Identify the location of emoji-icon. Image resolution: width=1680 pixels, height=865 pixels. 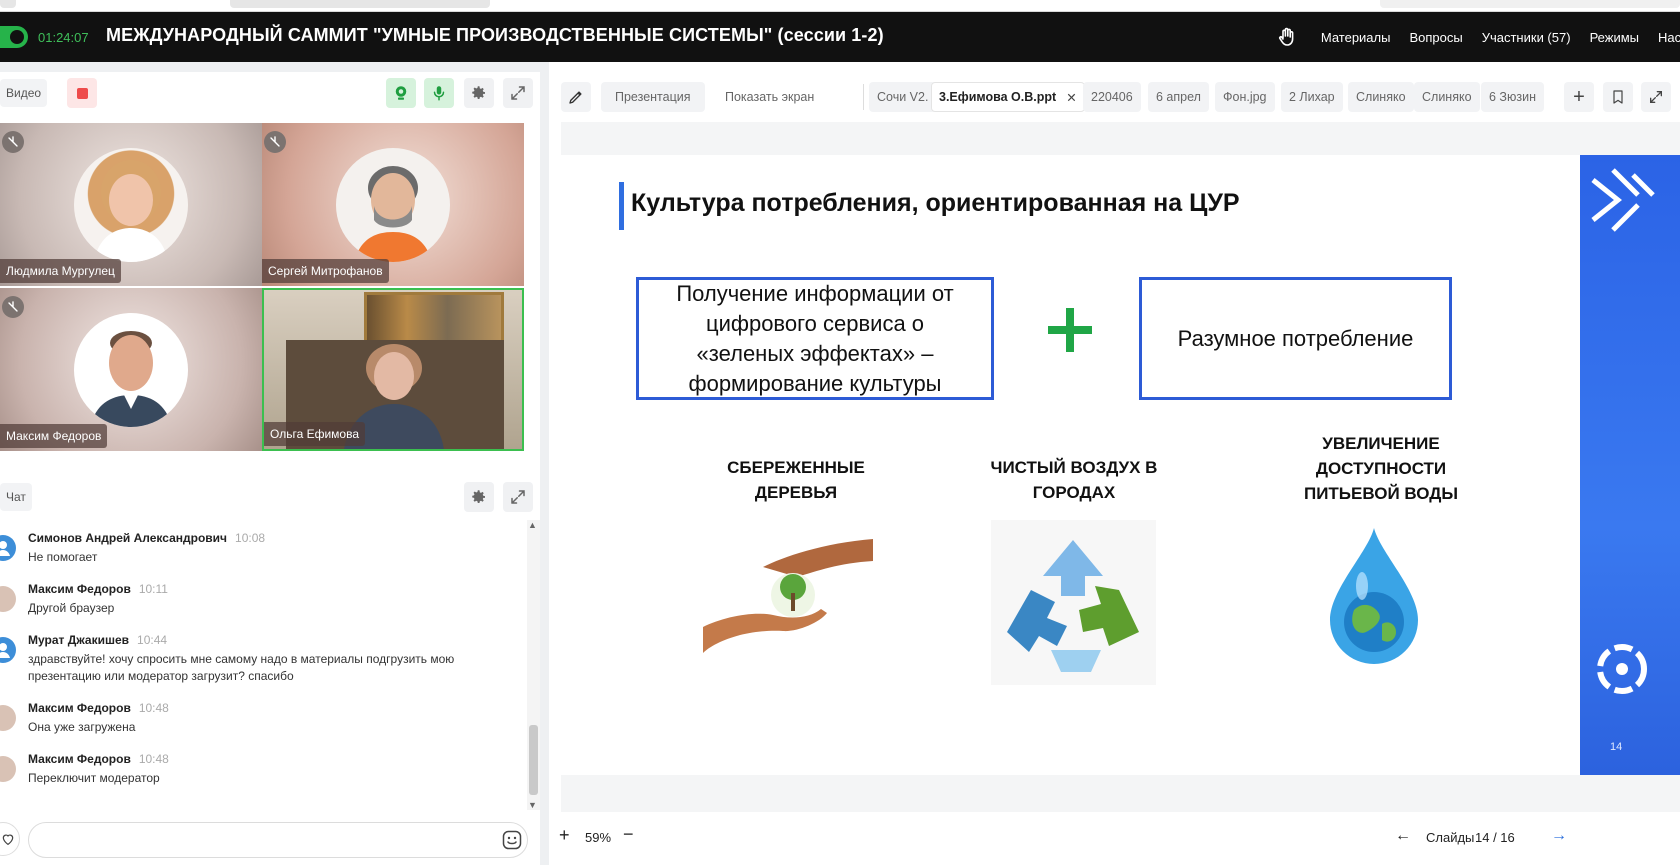
(512, 840).